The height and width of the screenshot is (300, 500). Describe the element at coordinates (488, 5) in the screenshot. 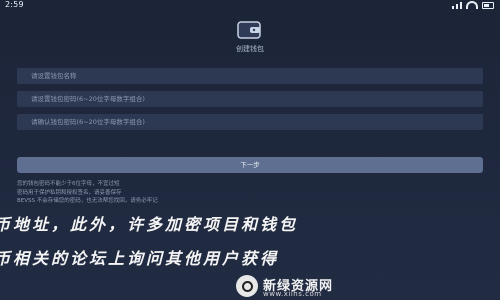

I see `battery-icon` at that location.